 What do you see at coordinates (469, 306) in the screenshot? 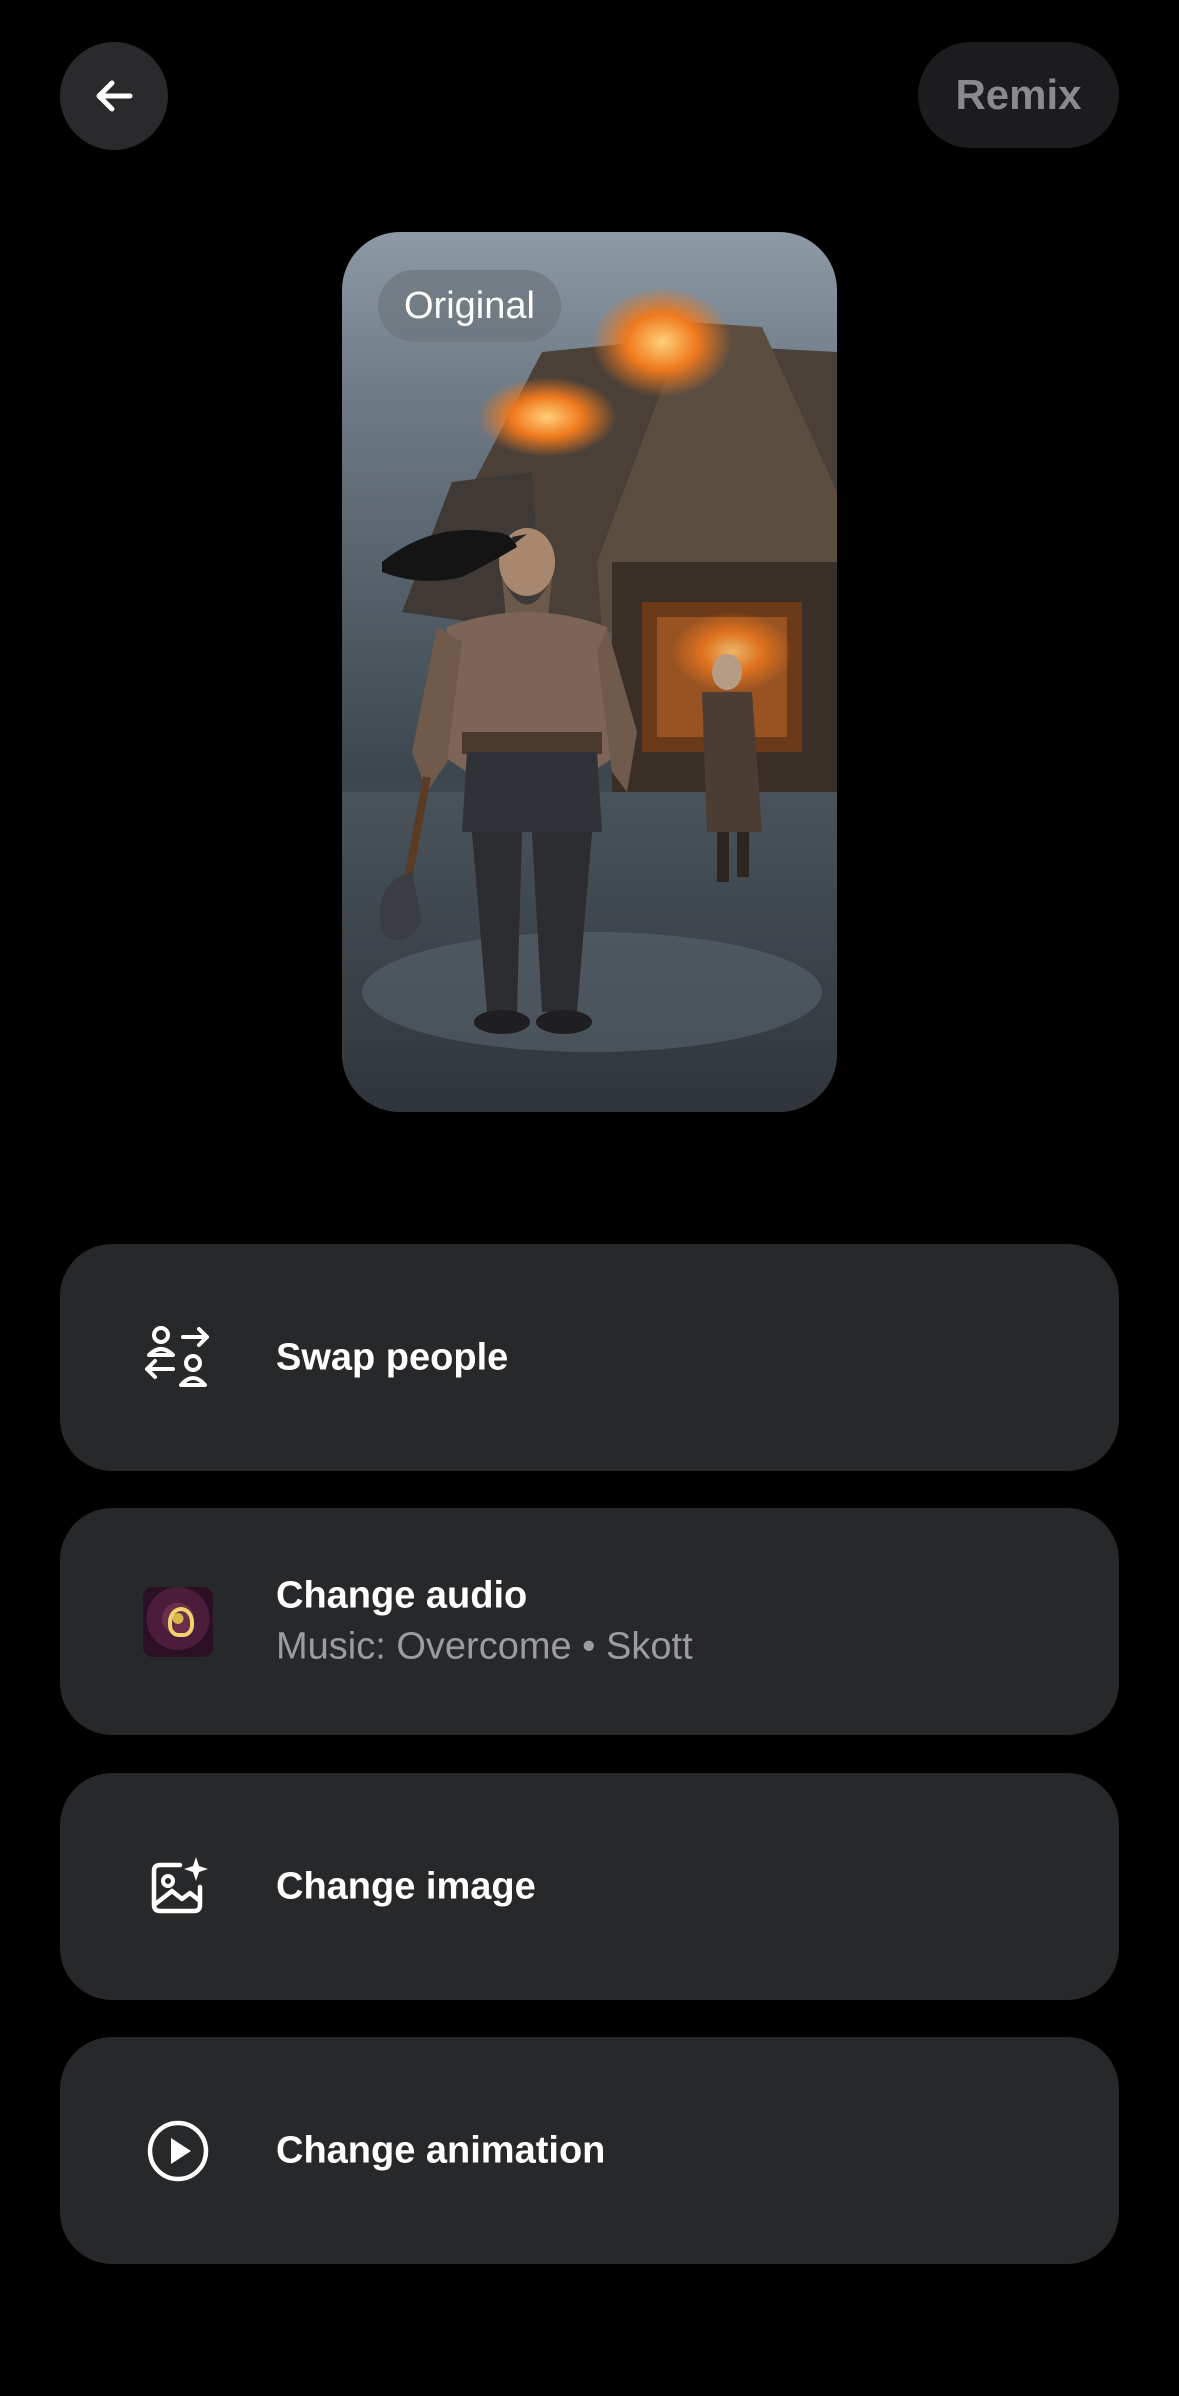
I see `original-badge: Original` at bounding box center [469, 306].